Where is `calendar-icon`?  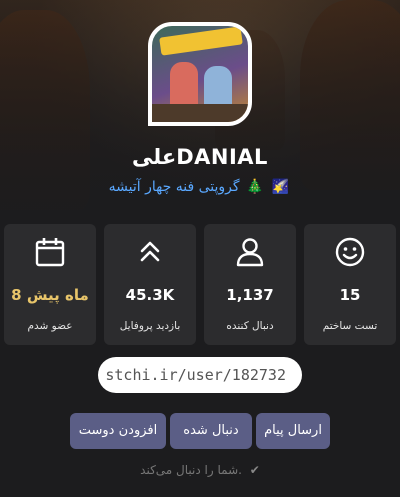 calendar-icon is located at coordinates (50, 252).